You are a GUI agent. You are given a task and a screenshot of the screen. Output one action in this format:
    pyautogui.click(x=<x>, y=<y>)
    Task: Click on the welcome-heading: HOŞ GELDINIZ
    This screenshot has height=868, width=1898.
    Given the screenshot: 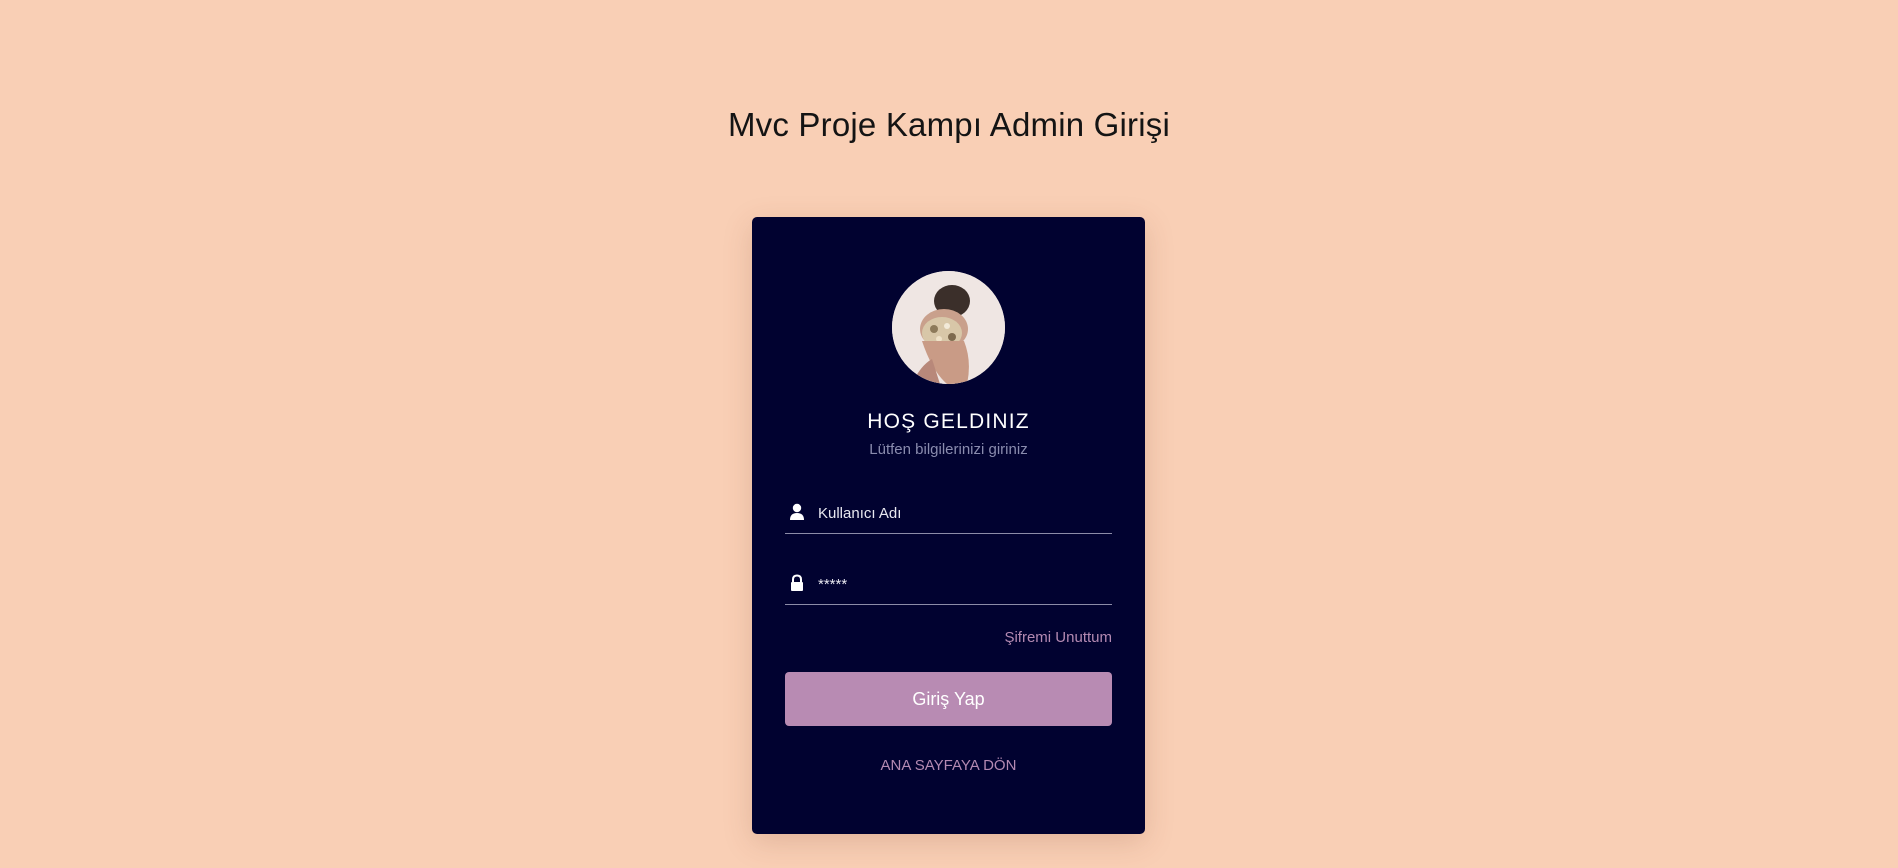 What is the action you would take?
    pyautogui.click(x=948, y=421)
    